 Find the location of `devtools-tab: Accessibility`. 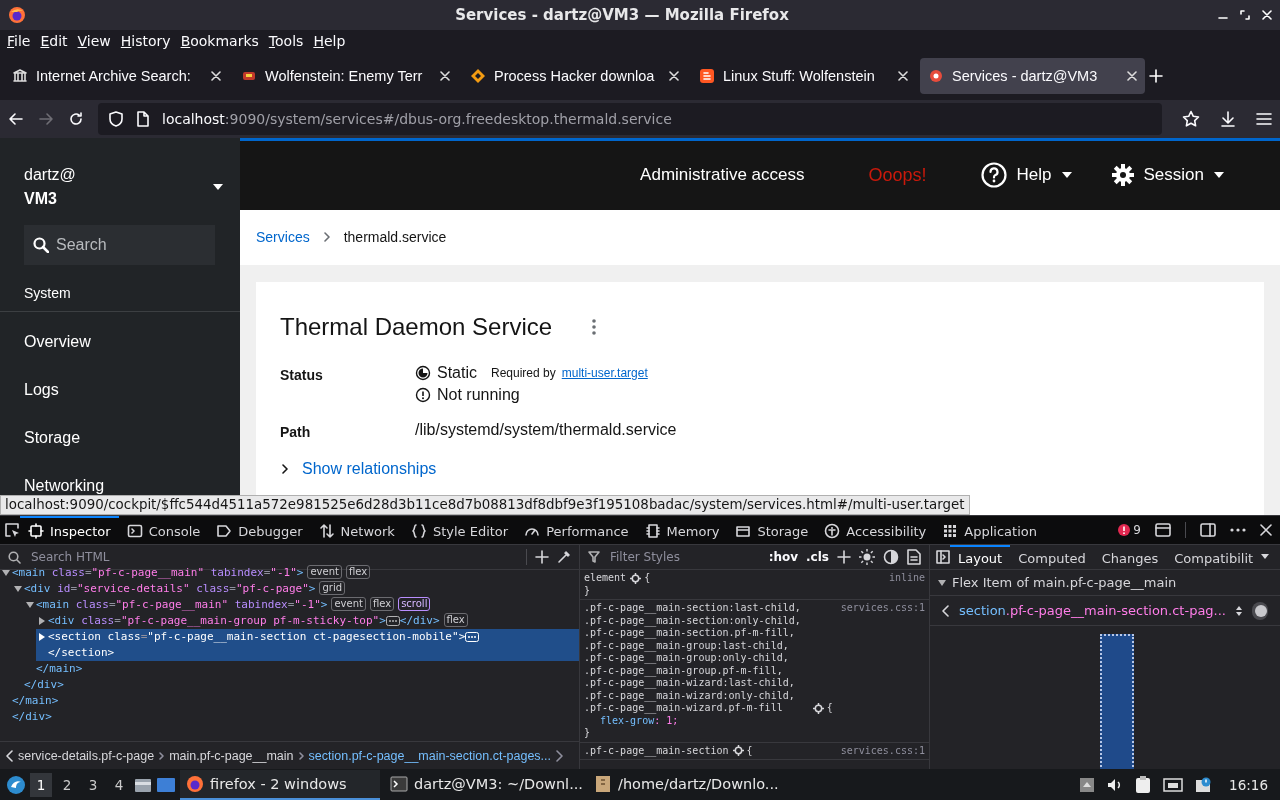

devtools-tab: Accessibility is located at coordinates (875, 530).